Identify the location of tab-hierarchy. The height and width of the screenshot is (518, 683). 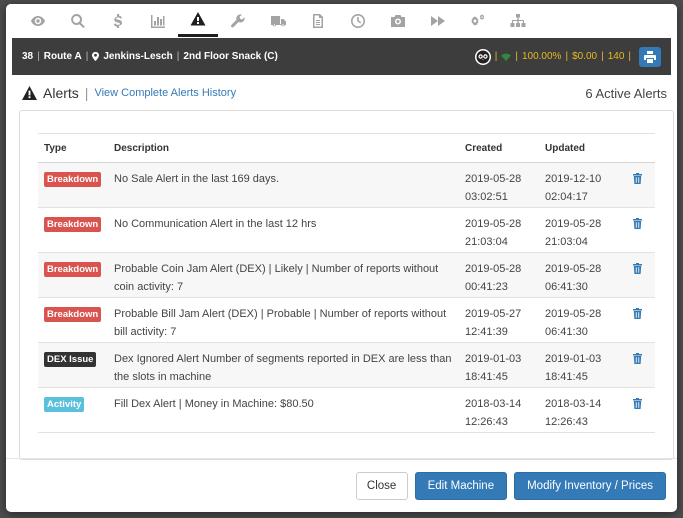
(518, 20).